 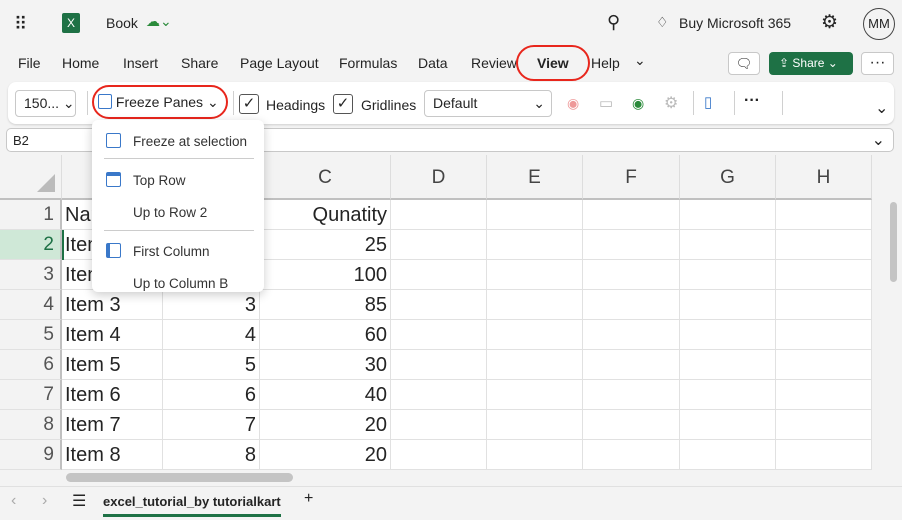 I want to click on cell-B7: 6, so click(x=211, y=395).